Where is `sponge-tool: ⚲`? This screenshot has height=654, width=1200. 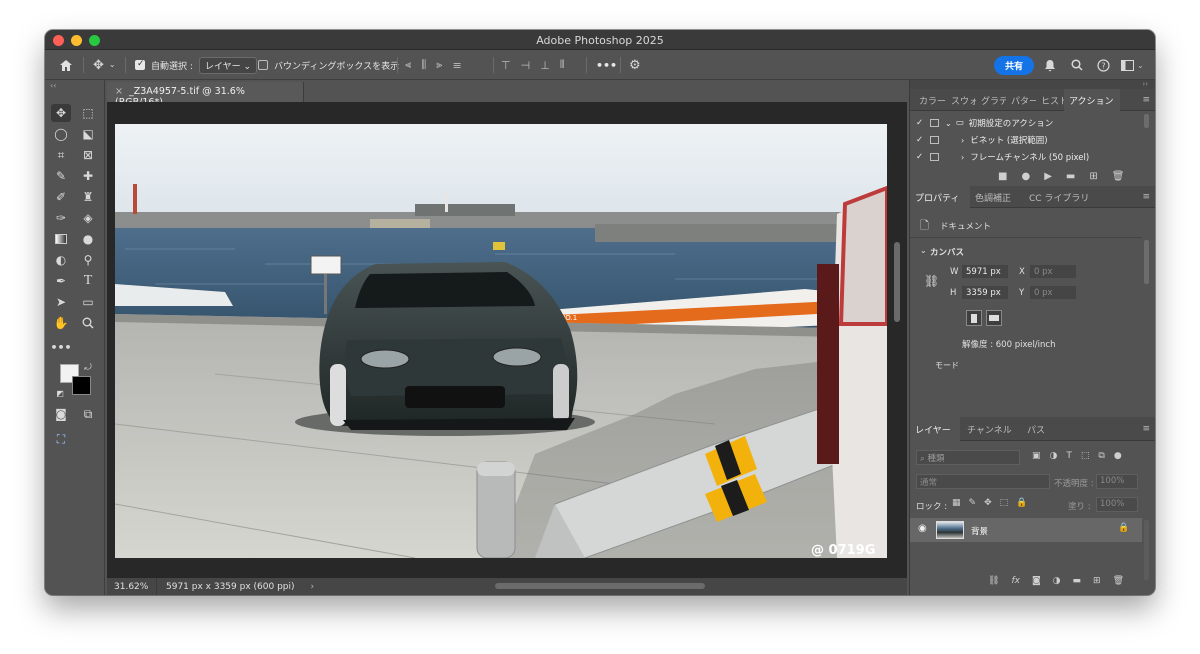 sponge-tool: ⚲ is located at coordinates (88, 260).